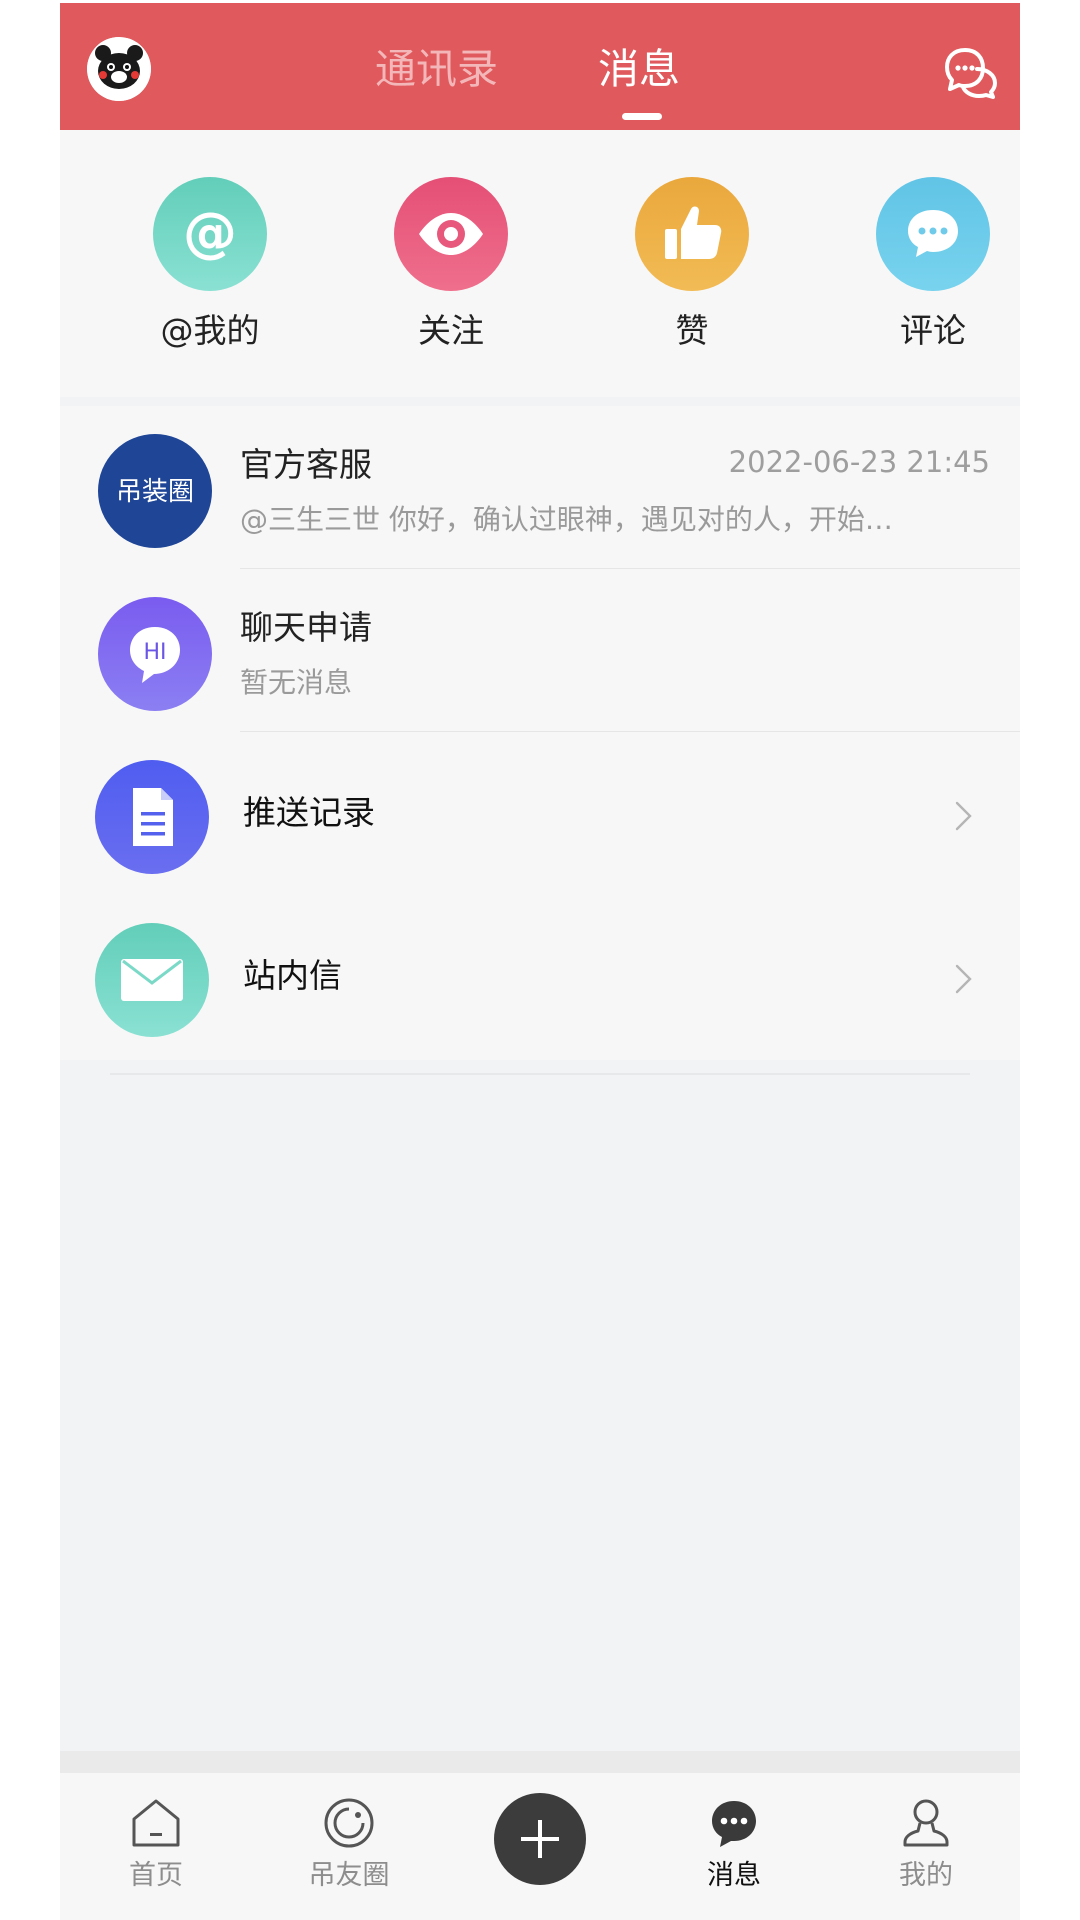 Image resolution: width=1080 pixels, height=1920 pixels. Describe the element at coordinates (540, 976) in the screenshot. I see `entry-inbox: 站内信` at that location.